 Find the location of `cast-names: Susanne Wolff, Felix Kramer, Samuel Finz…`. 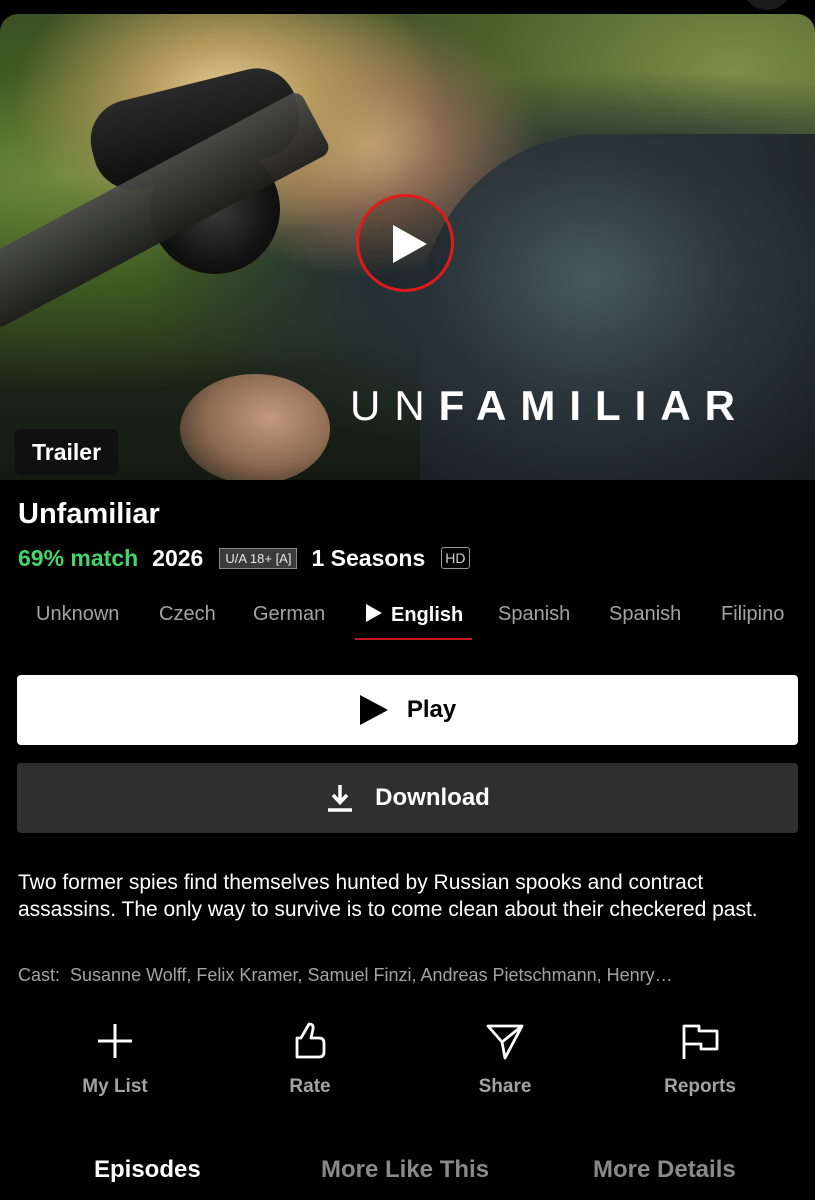

cast-names: Susanne Wolff, Felix Kramer, Samuel Finz… is located at coordinates (371, 975).